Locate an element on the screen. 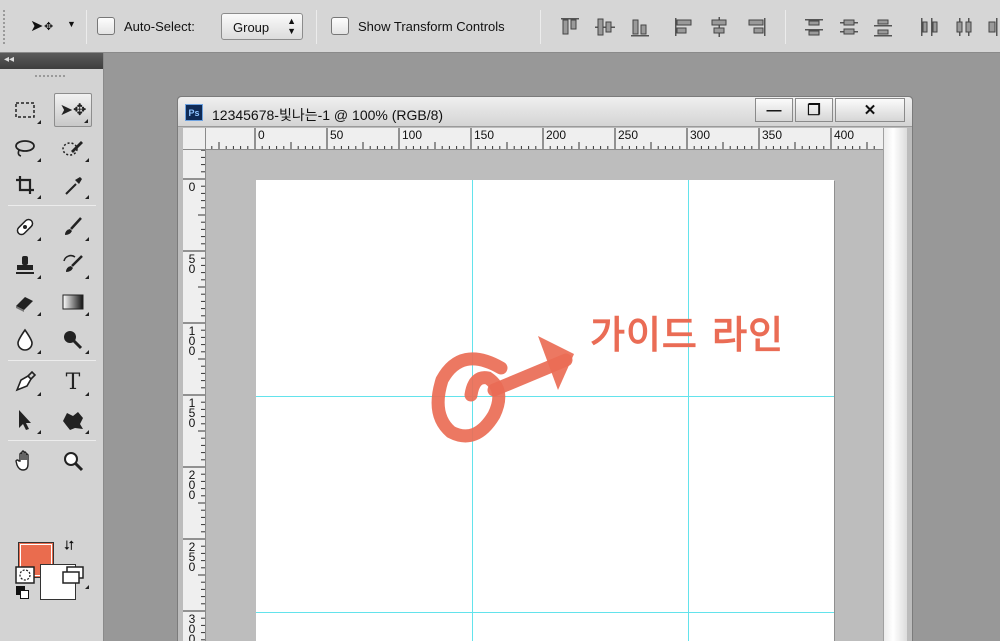 The image size is (1000, 641). blur-tool is located at coordinates (25, 340).